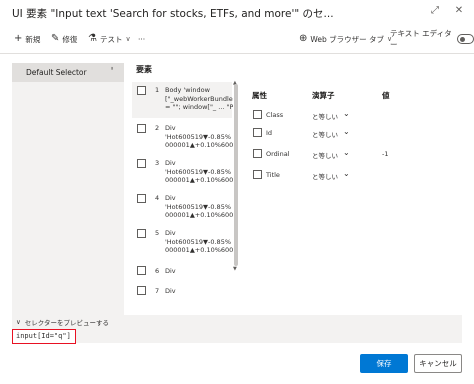 The height and width of the screenshot is (384, 474). Describe the element at coordinates (111, 67) in the screenshot. I see `more-options-icon: ···` at that location.